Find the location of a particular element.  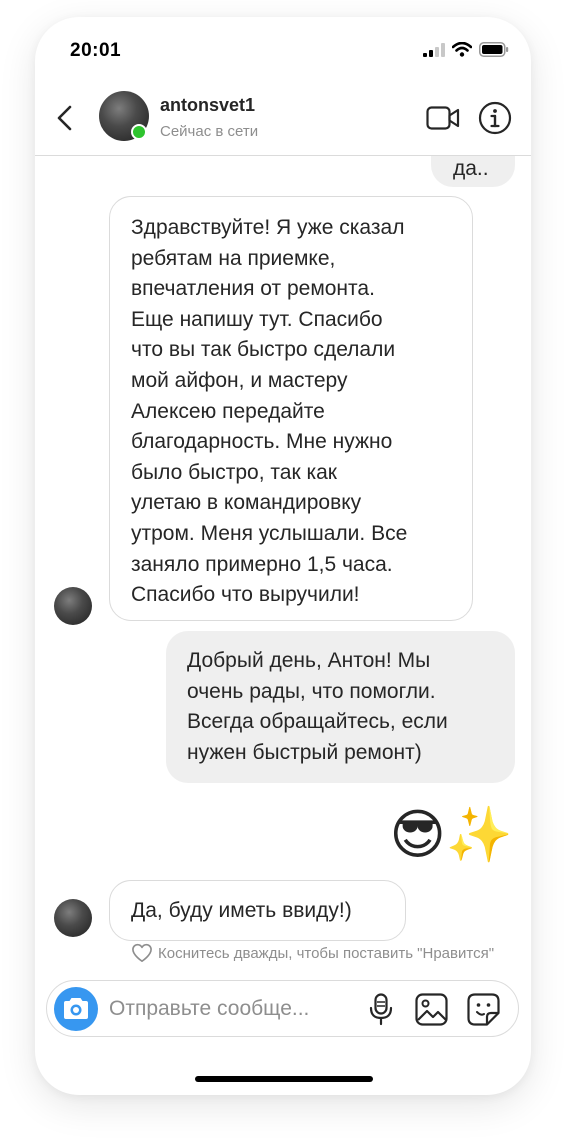

message-line: очень рады, что помогли. is located at coordinates (311, 691).